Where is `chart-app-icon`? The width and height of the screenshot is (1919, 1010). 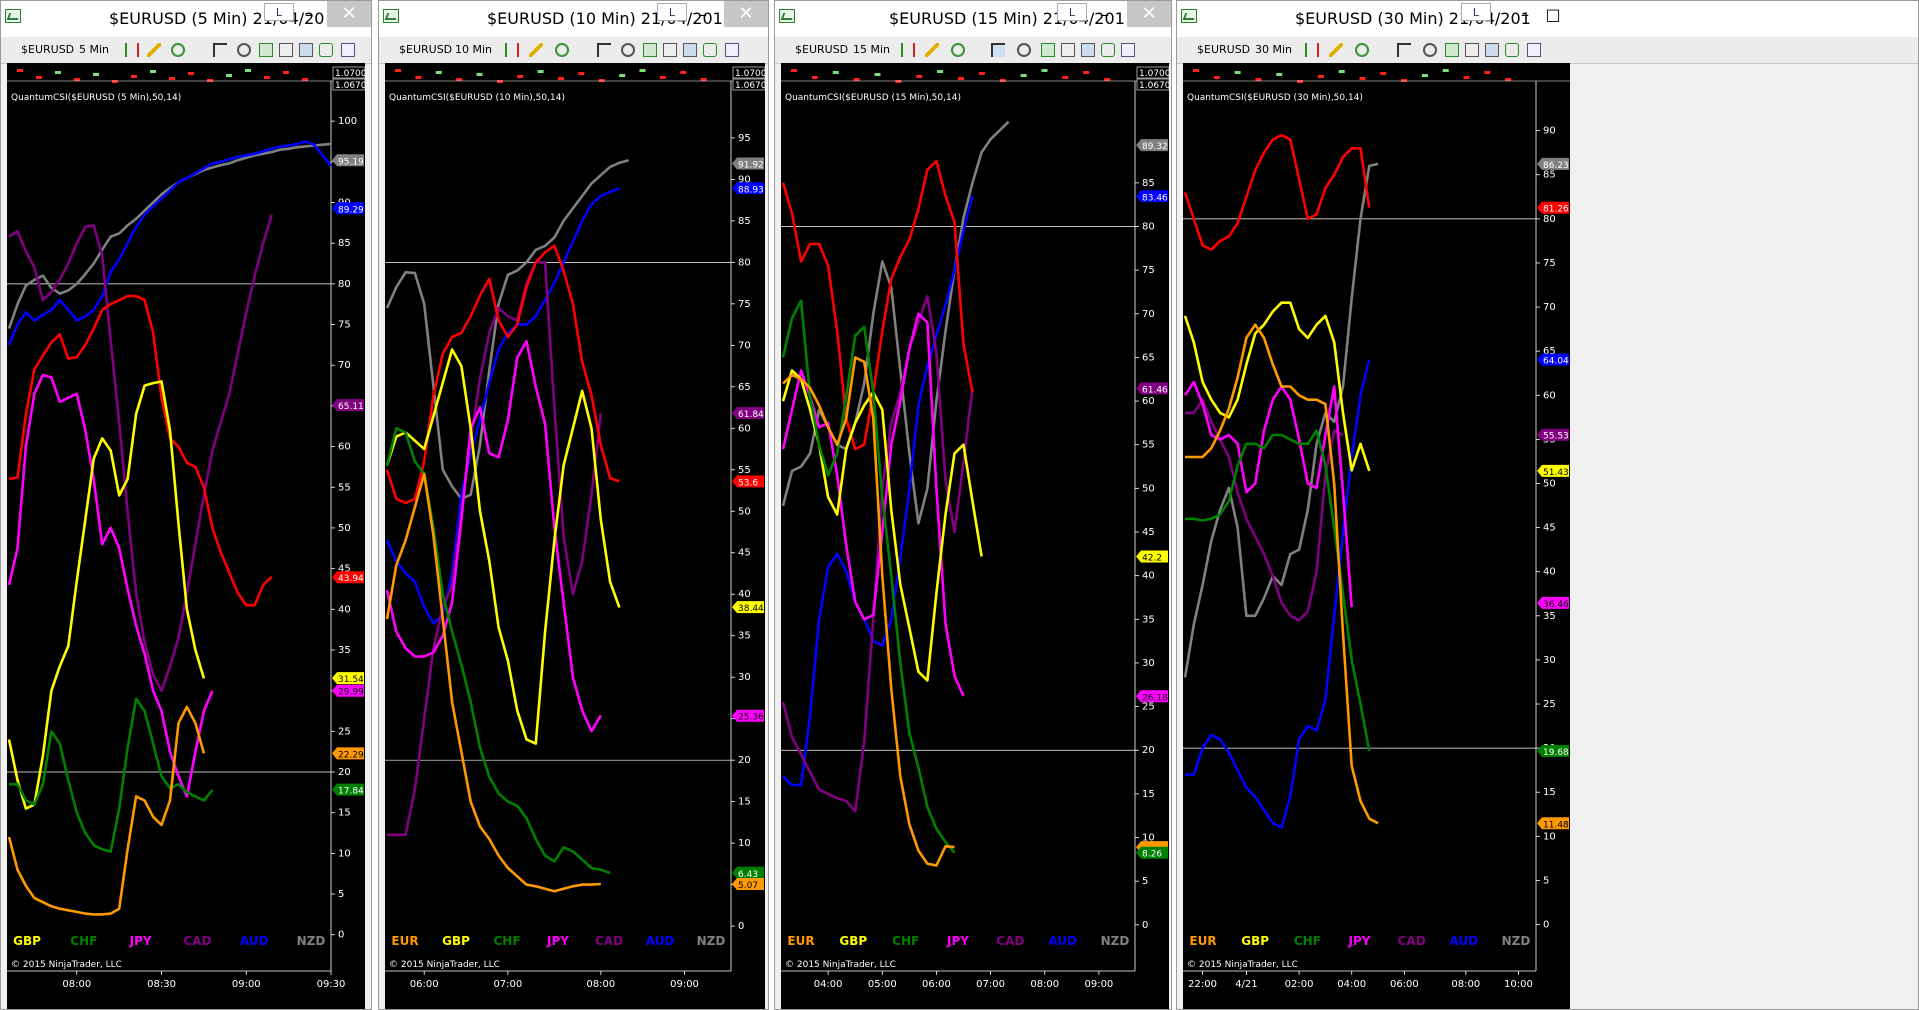
chart-app-icon is located at coordinates (1189, 16).